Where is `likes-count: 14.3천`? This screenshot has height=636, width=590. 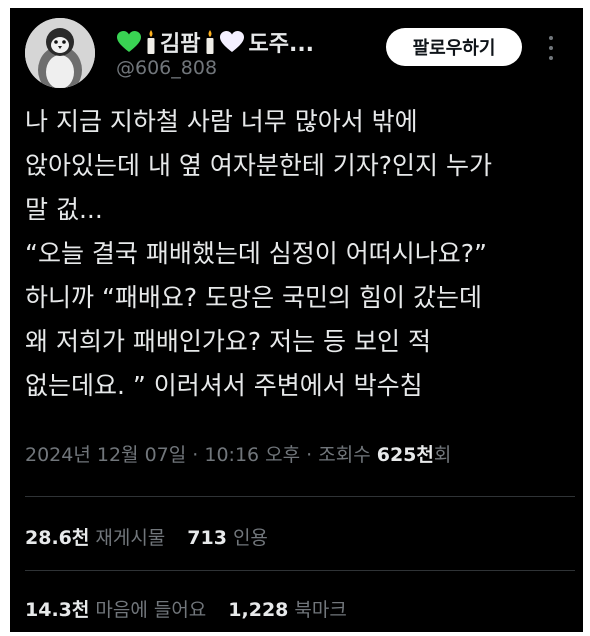 likes-count: 14.3천 is located at coordinates (57, 610).